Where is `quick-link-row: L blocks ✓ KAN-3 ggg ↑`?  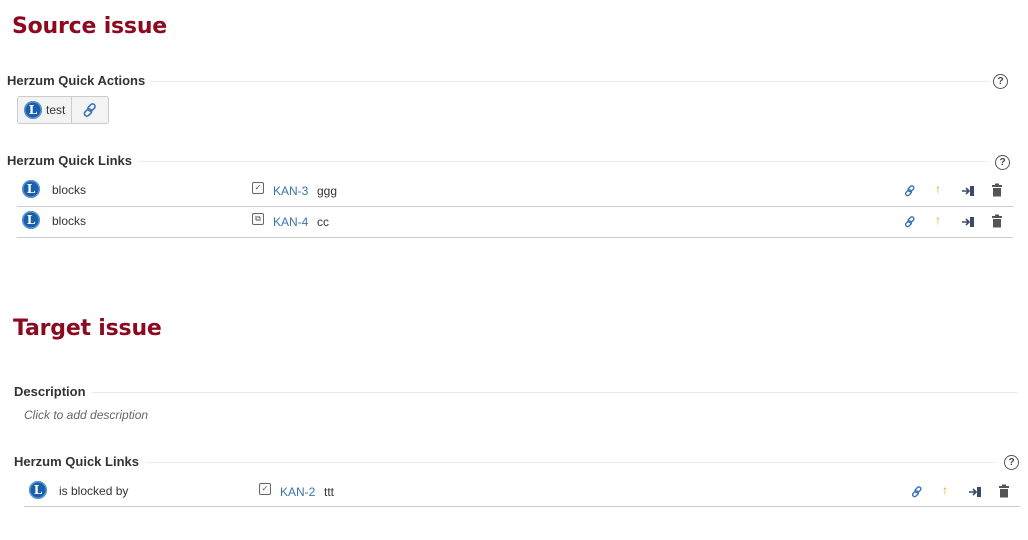 quick-link-row: L blocks ✓ KAN-3 ggg ↑ is located at coordinates (515, 191).